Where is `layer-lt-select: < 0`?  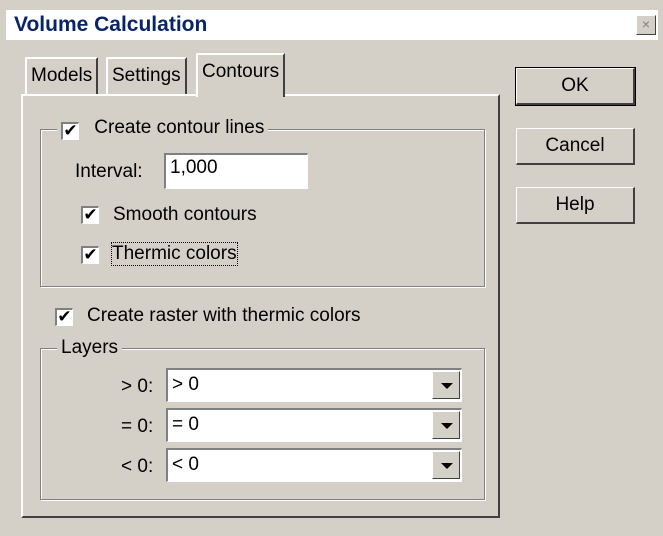 layer-lt-select: < 0 is located at coordinates (314, 465).